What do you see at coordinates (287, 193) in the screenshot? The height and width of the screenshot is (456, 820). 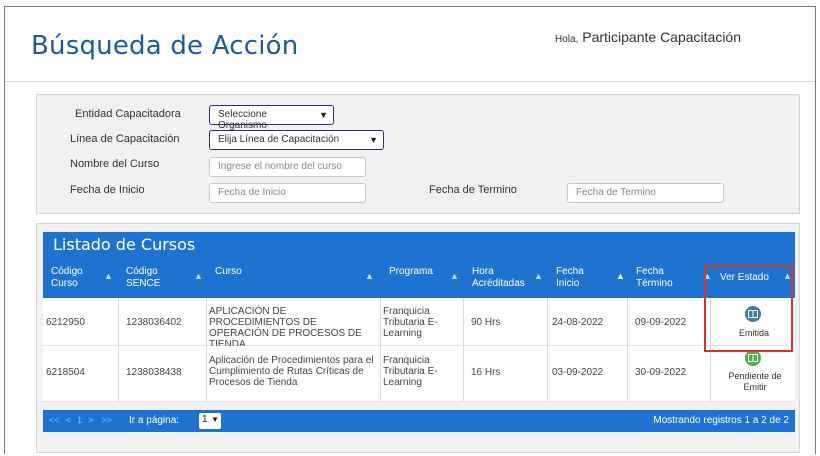 I see `fecha-inicio-input: Fecha de Inicio` at bounding box center [287, 193].